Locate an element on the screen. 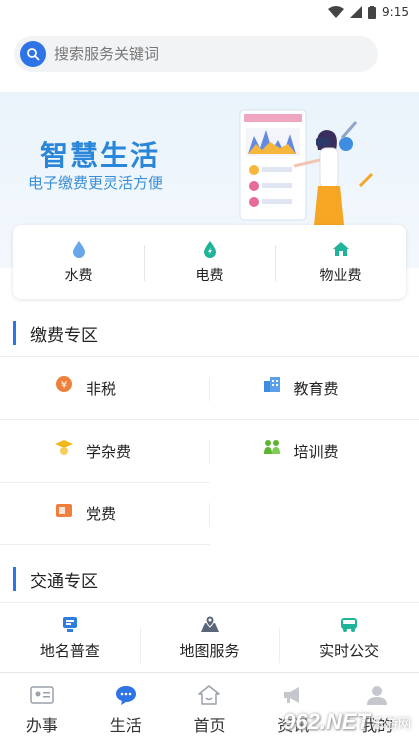  training-people-icon is located at coordinates (272, 447).